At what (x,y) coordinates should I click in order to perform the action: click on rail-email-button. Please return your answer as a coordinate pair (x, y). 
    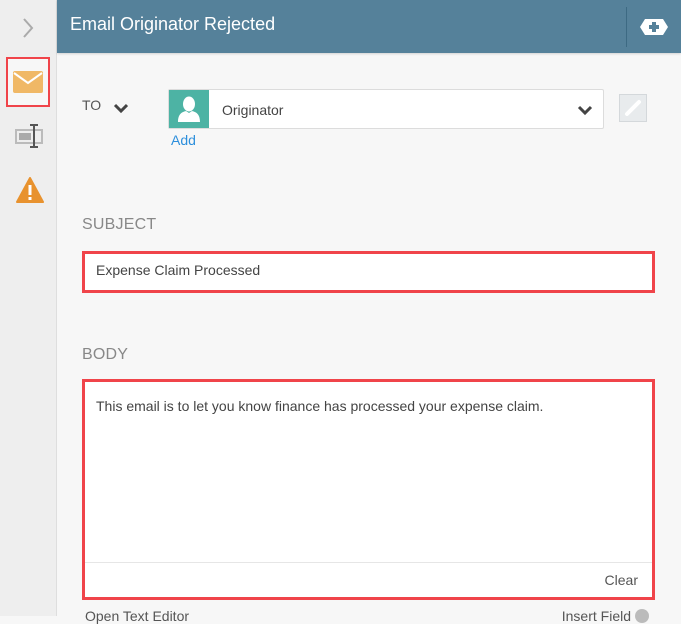
    Looking at the image, I should click on (28, 82).